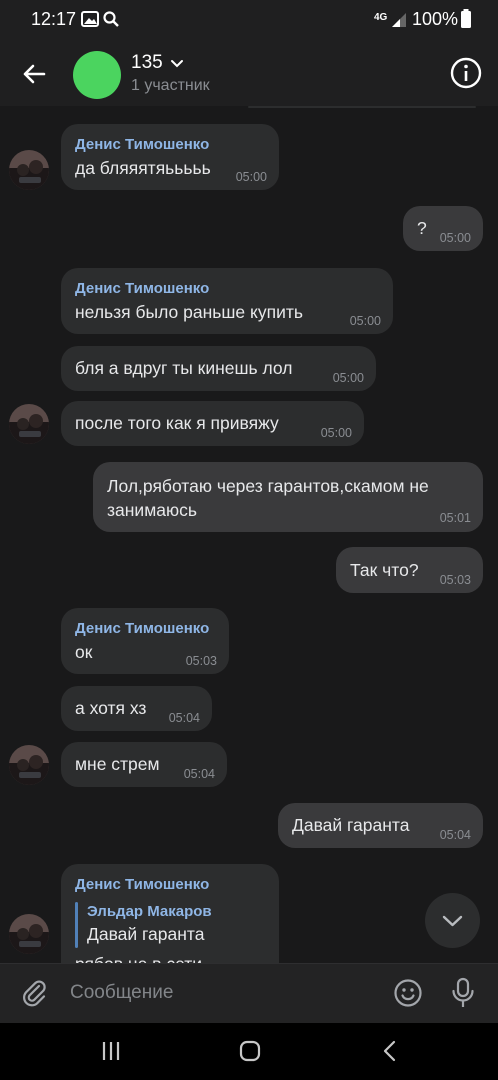 Image resolution: width=498 pixels, height=1080 pixels. I want to click on message-bubble: Денис Тимошенко ок 05:03, so click(145, 641).